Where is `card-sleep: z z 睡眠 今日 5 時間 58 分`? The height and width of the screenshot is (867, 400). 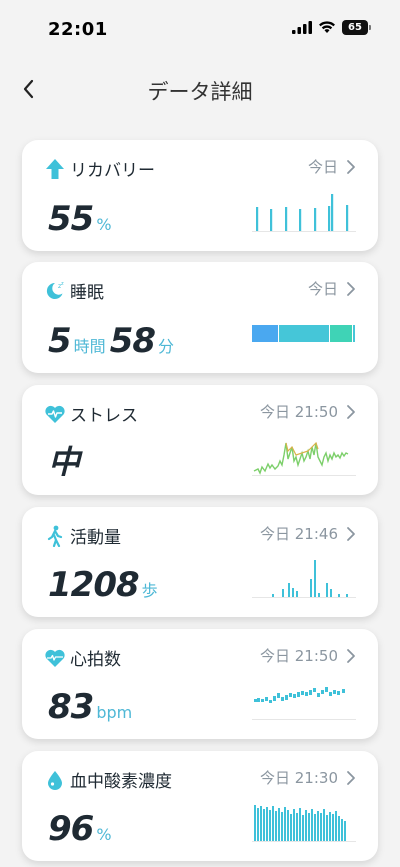
card-sleep: z z 睡眠 今日 5 時間 58 分 is located at coordinates (200, 317).